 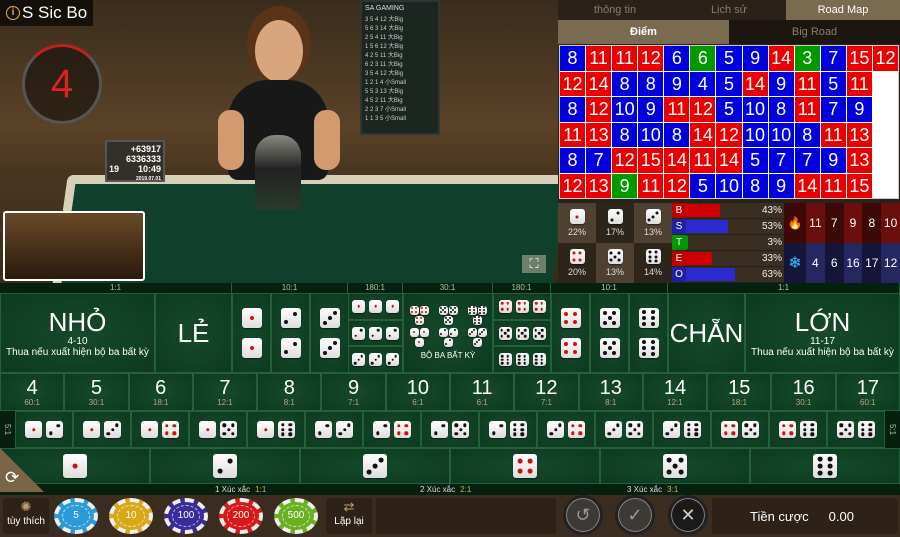 What do you see at coordinates (688, 515) in the screenshot?
I see `cancel-button: ✕` at bounding box center [688, 515].